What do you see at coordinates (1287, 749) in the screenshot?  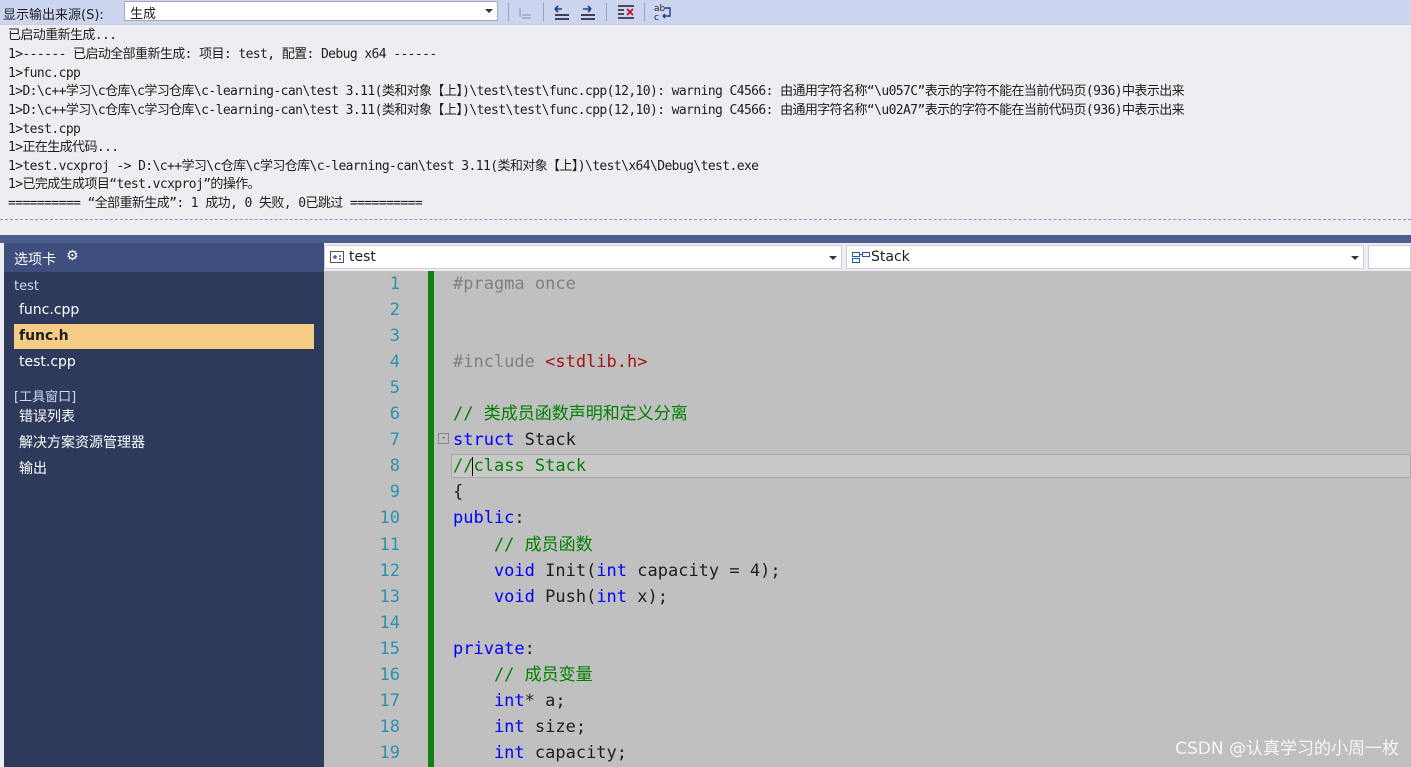 I see `watermark: CSDN @认真学习的小周一枚` at bounding box center [1287, 749].